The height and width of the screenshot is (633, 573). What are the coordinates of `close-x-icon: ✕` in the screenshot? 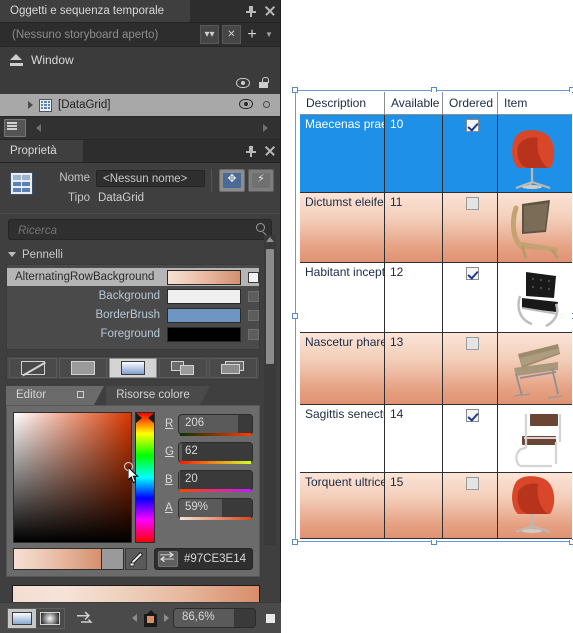 It's located at (231, 34).